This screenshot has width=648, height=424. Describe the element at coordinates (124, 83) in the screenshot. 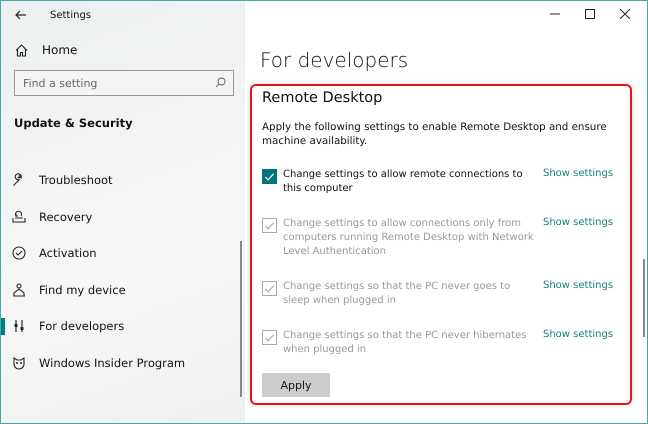

I see `search-field: Find a setting` at that location.